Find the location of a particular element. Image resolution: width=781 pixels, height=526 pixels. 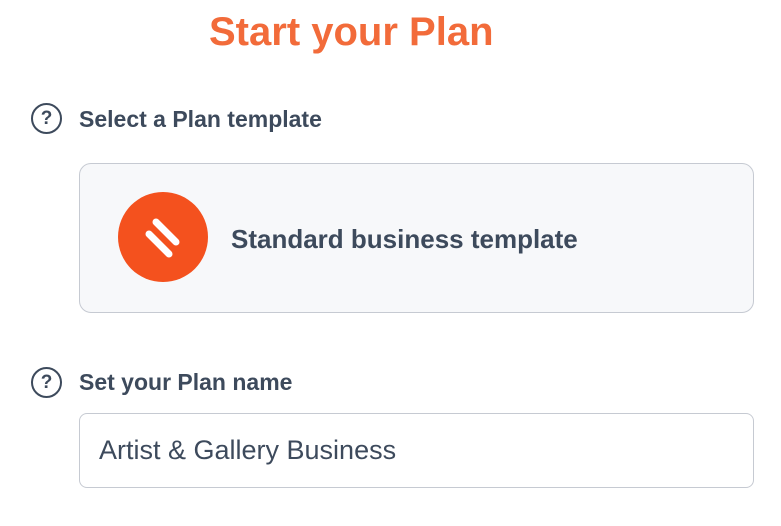

brand-stripes-icon is located at coordinates (163, 237).